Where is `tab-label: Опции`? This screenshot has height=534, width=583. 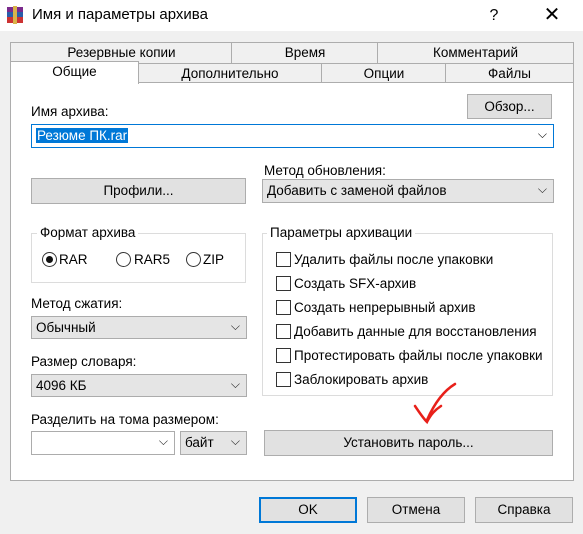 tab-label: Опции is located at coordinates (384, 73).